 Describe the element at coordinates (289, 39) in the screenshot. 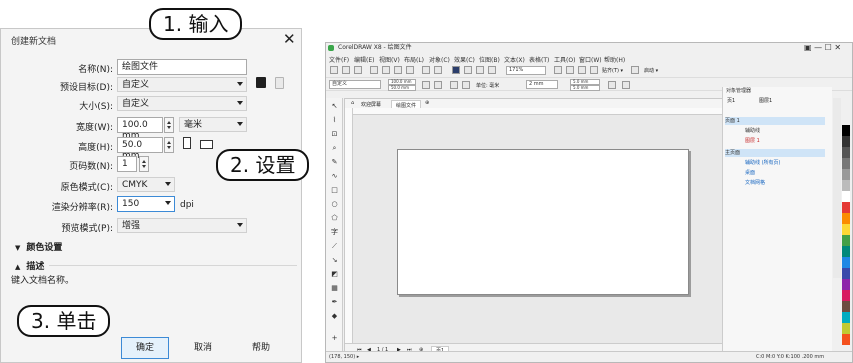

I see `close-icon: ✕` at that location.